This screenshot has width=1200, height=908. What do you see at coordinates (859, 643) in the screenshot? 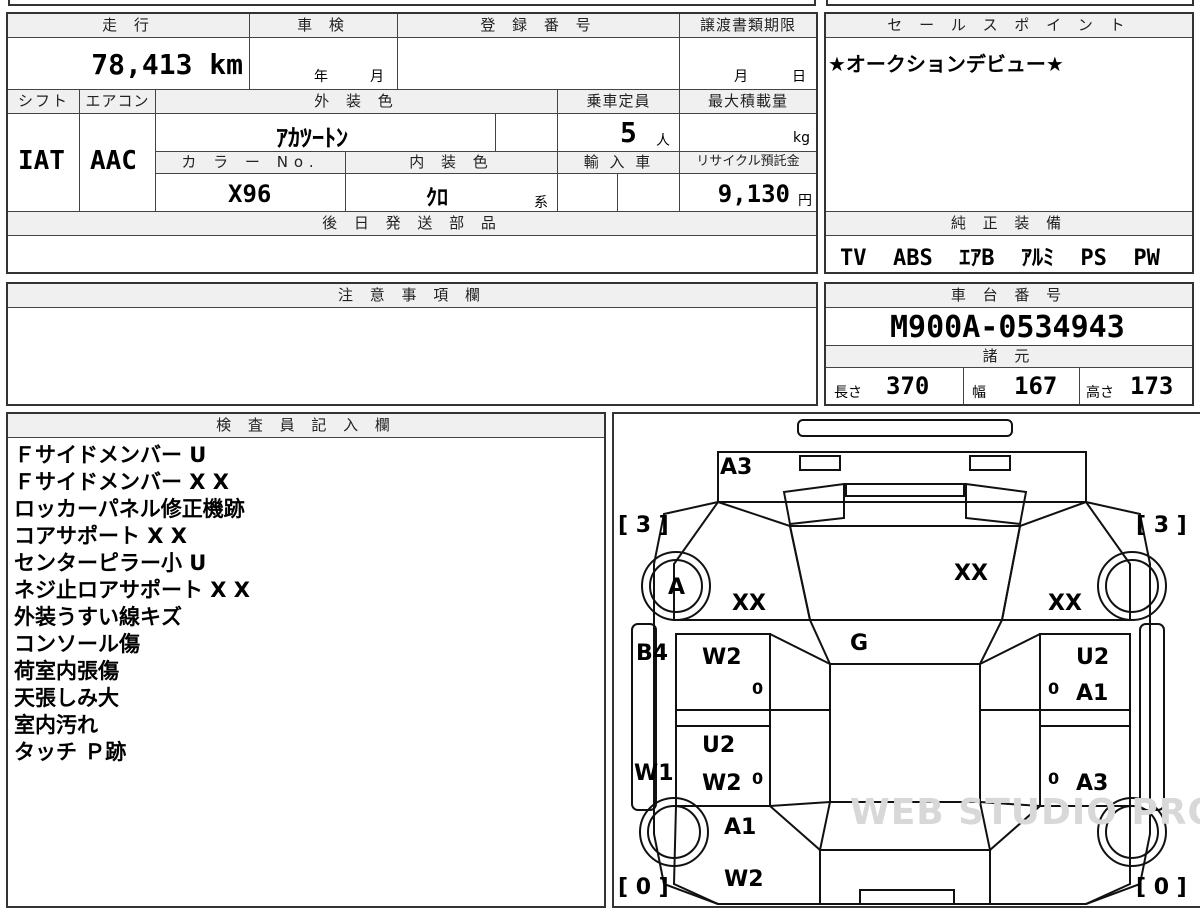
I see `mark-windshield: G` at bounding box center [859, 643].